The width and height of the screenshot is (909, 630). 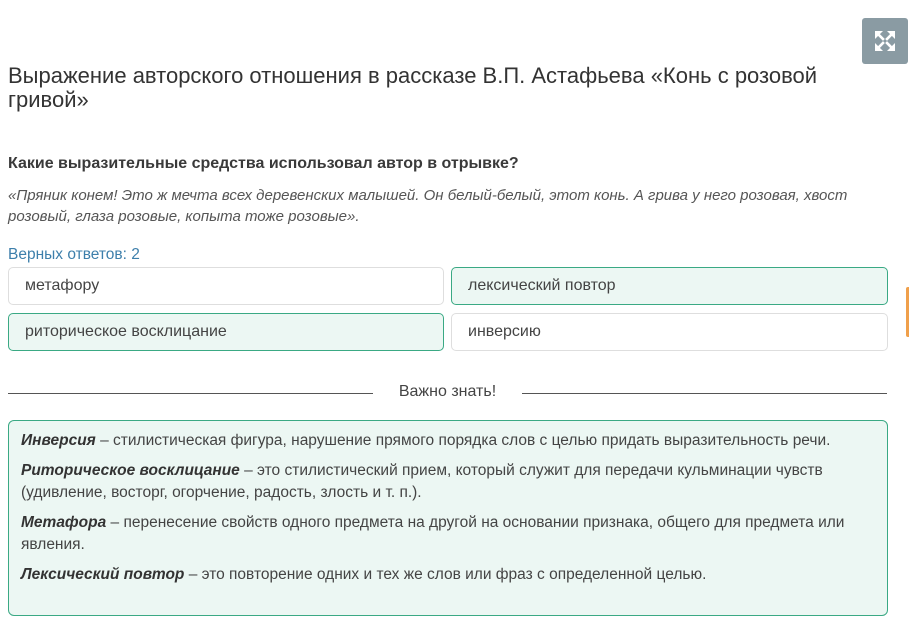 I want to click on answer-option-label: риторическое восклицание, so click(x=126, y=331).